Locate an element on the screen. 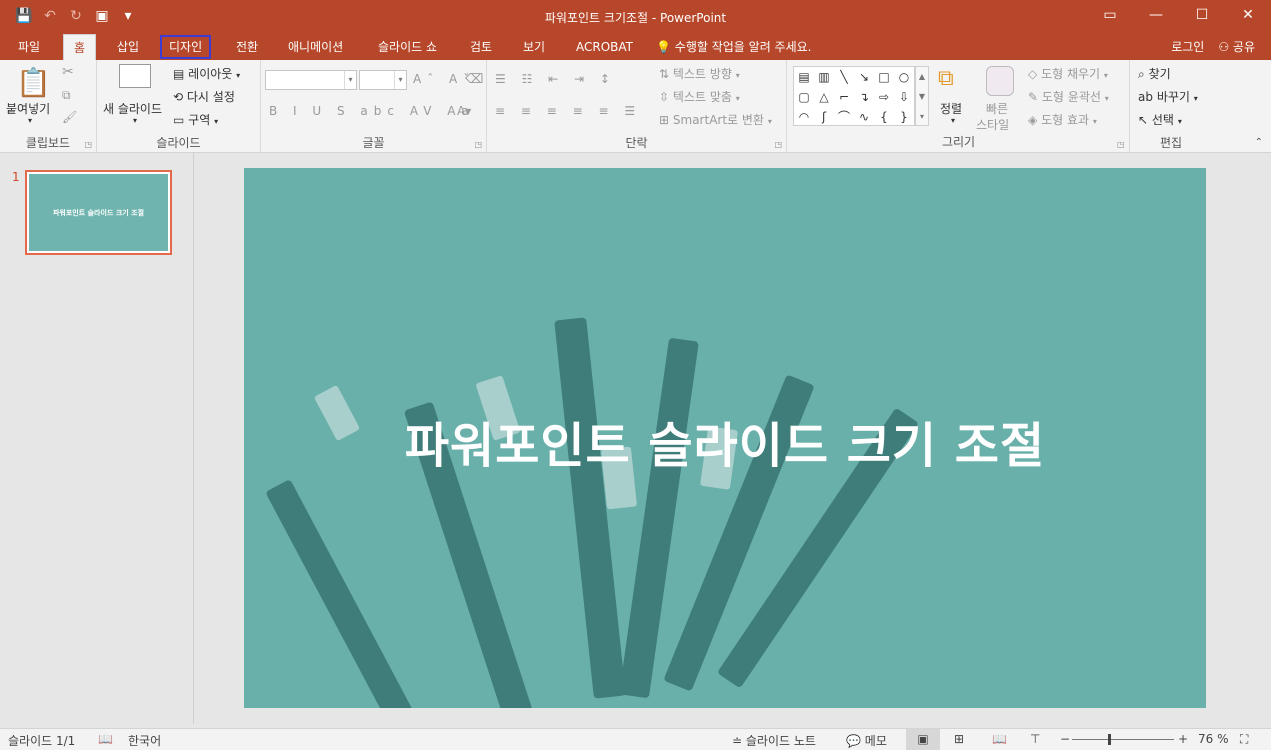 This screenshot has width=1271, height=750. tab-insert: 삽입 is located at coordinates (128, 47).